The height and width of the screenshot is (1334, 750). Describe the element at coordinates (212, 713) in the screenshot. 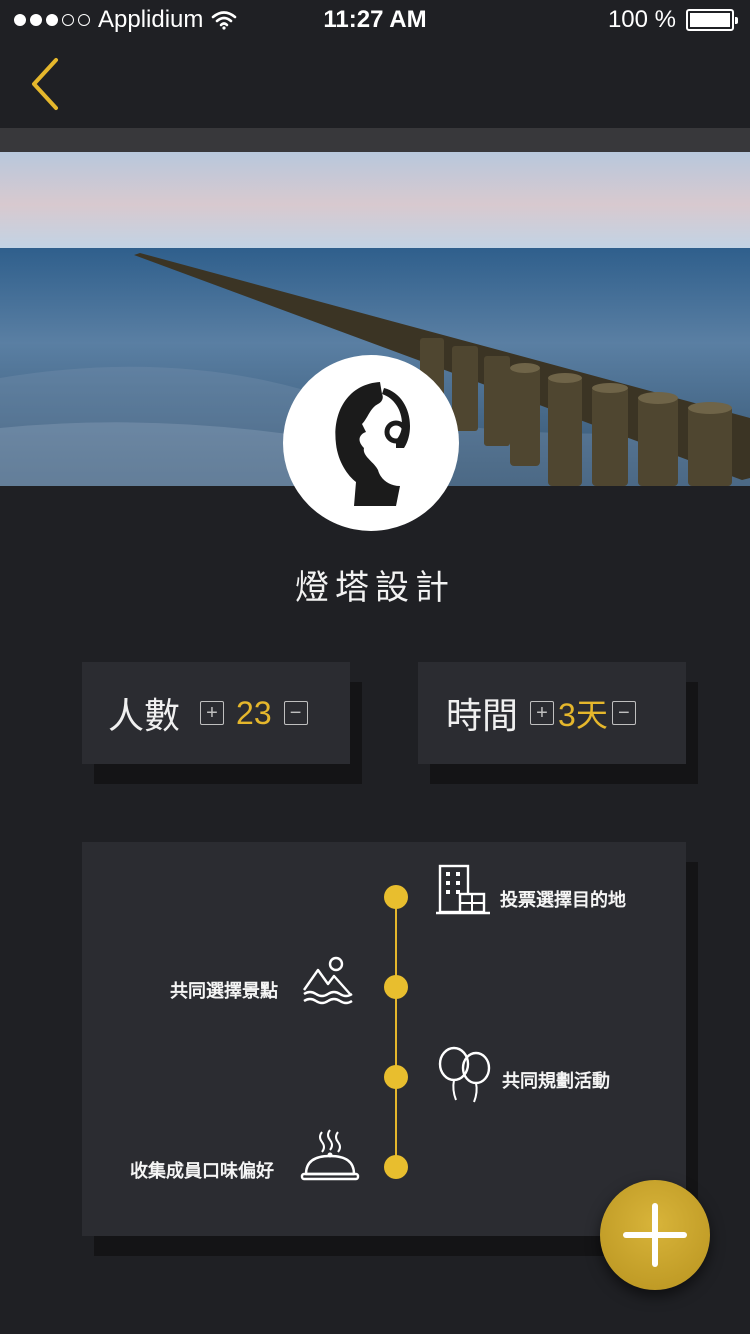

I see `people-increment-button: +` at that location.